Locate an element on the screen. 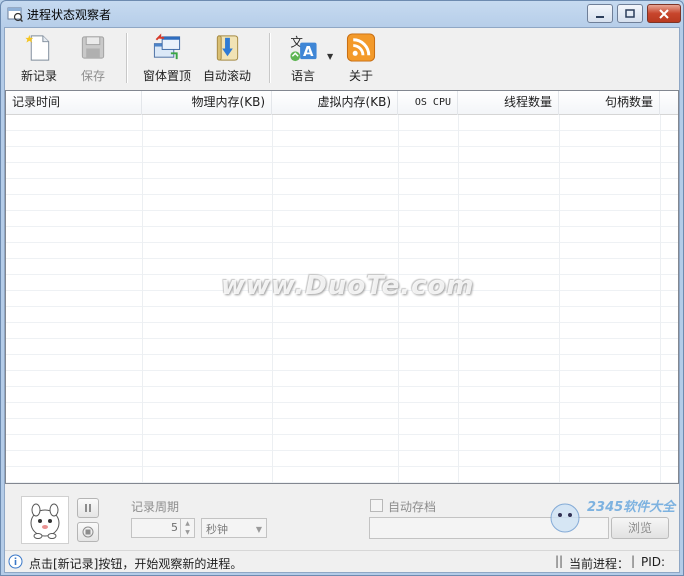  period-value: 5 is located at coordinates (174, 527).